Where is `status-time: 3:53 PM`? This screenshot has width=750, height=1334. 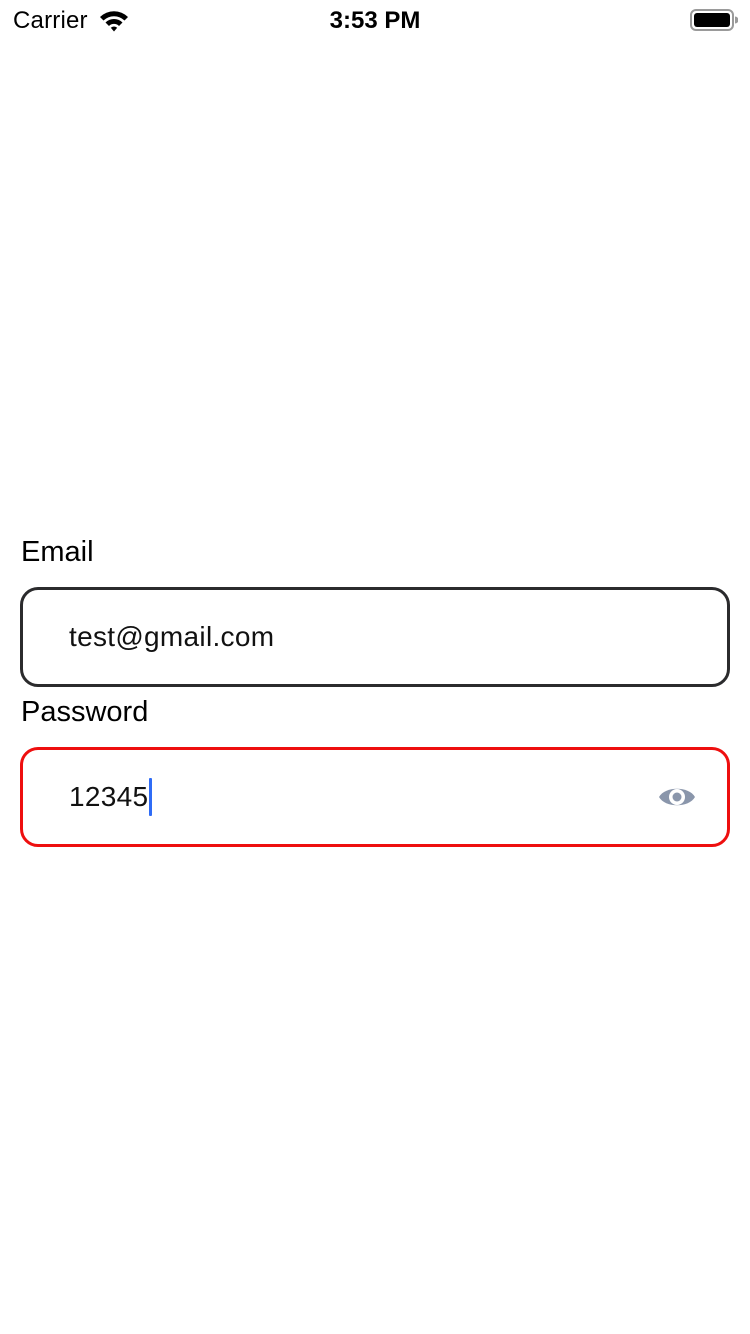
status-time: 3:53 PM is located at coordinates (375, 20).